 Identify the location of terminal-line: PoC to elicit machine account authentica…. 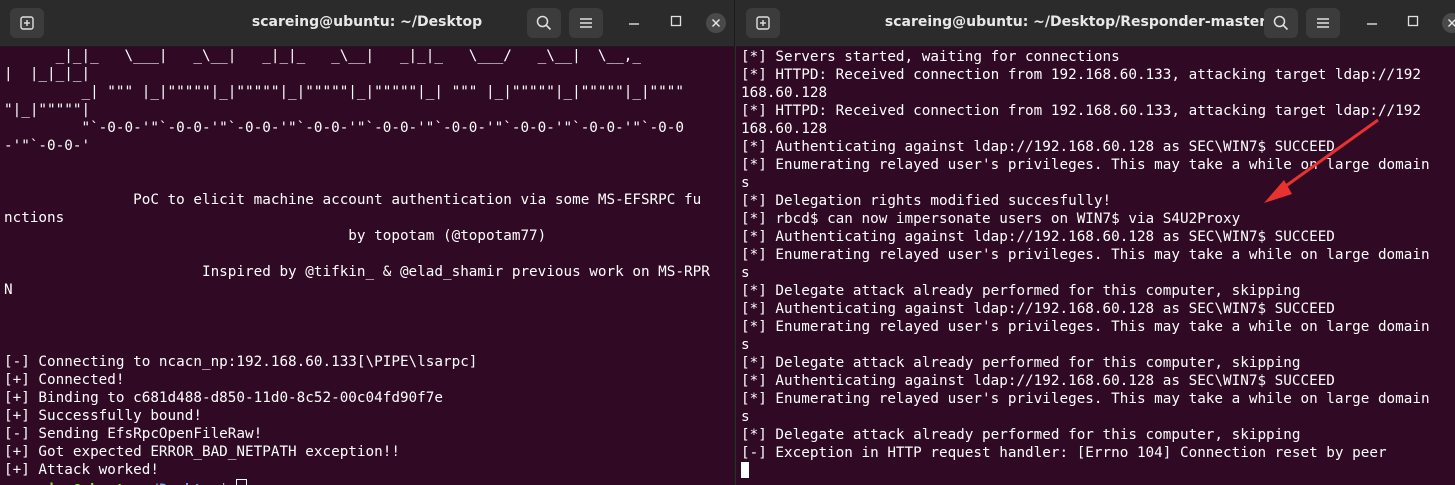
(353, 200).